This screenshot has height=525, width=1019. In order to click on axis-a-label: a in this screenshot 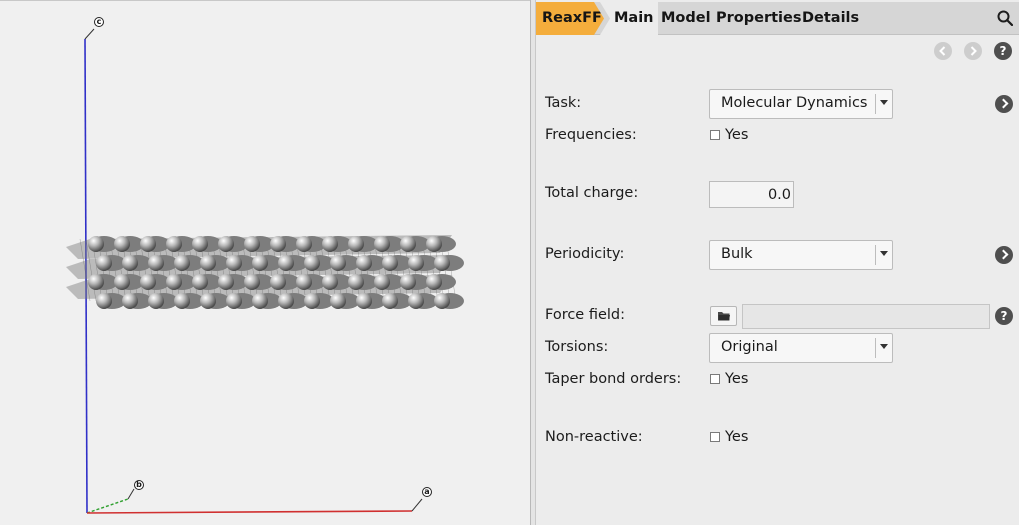, I will do `click(427, 492)`.